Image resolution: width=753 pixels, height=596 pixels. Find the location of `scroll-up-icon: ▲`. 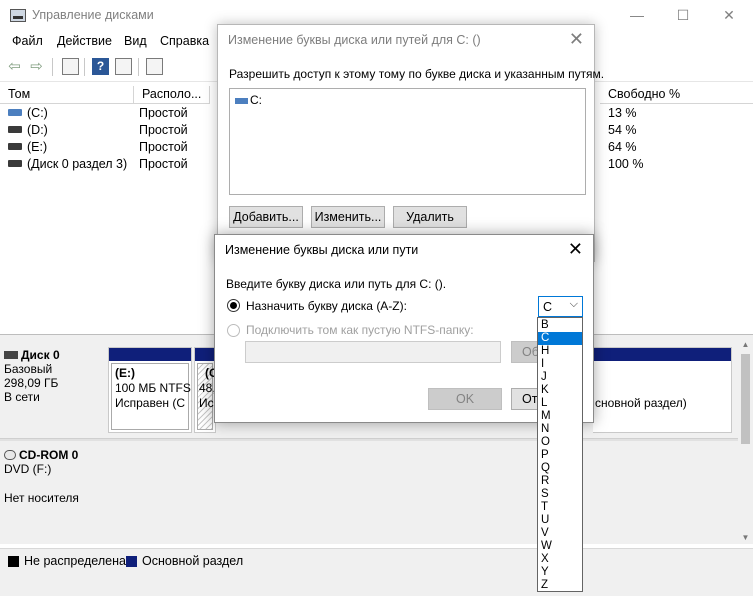

scroll-up-icon: ▲ is located at coordinates (745, 344).